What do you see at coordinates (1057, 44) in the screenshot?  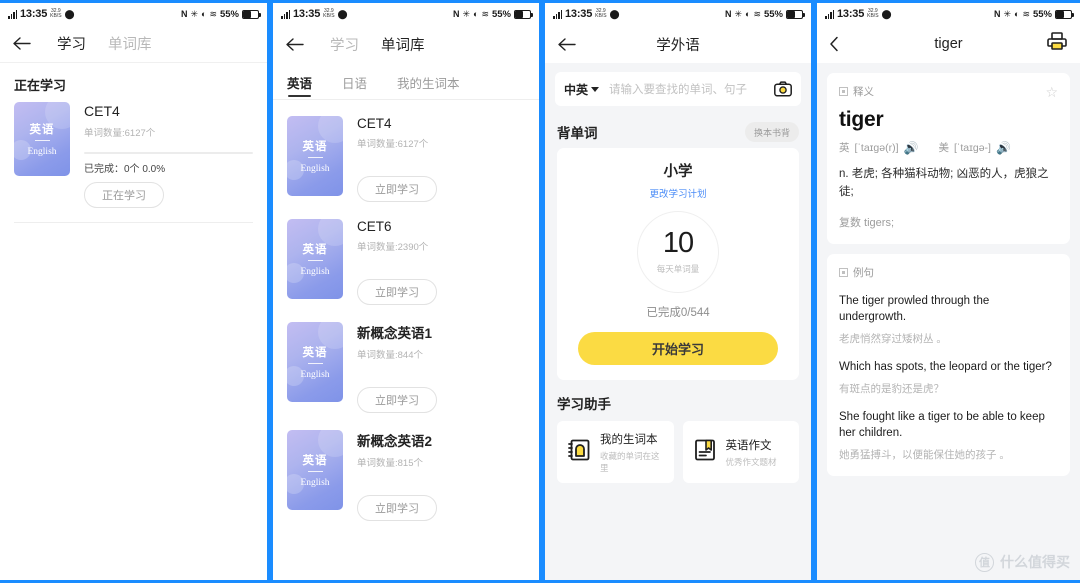 I see `printer-icon` at bounding box center [1057, 44].